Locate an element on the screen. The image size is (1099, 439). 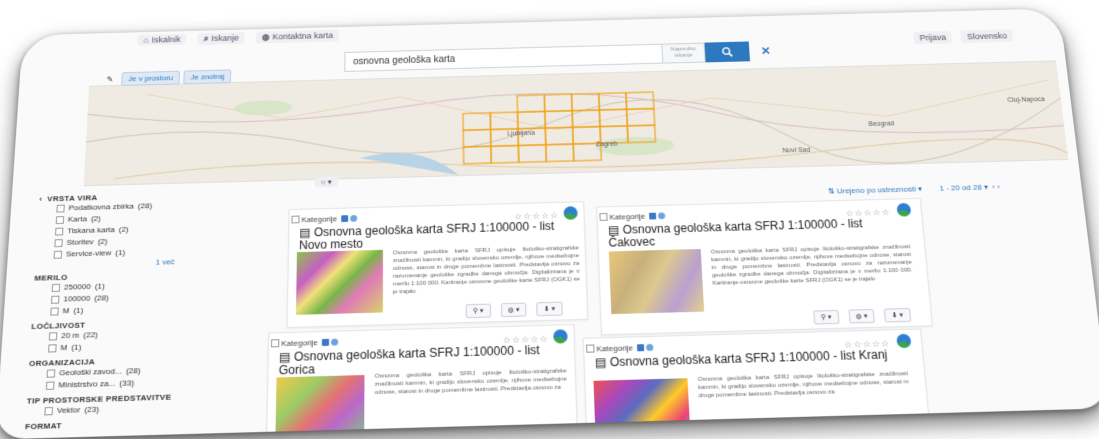
search-icon is located at coordinates (727, 51).